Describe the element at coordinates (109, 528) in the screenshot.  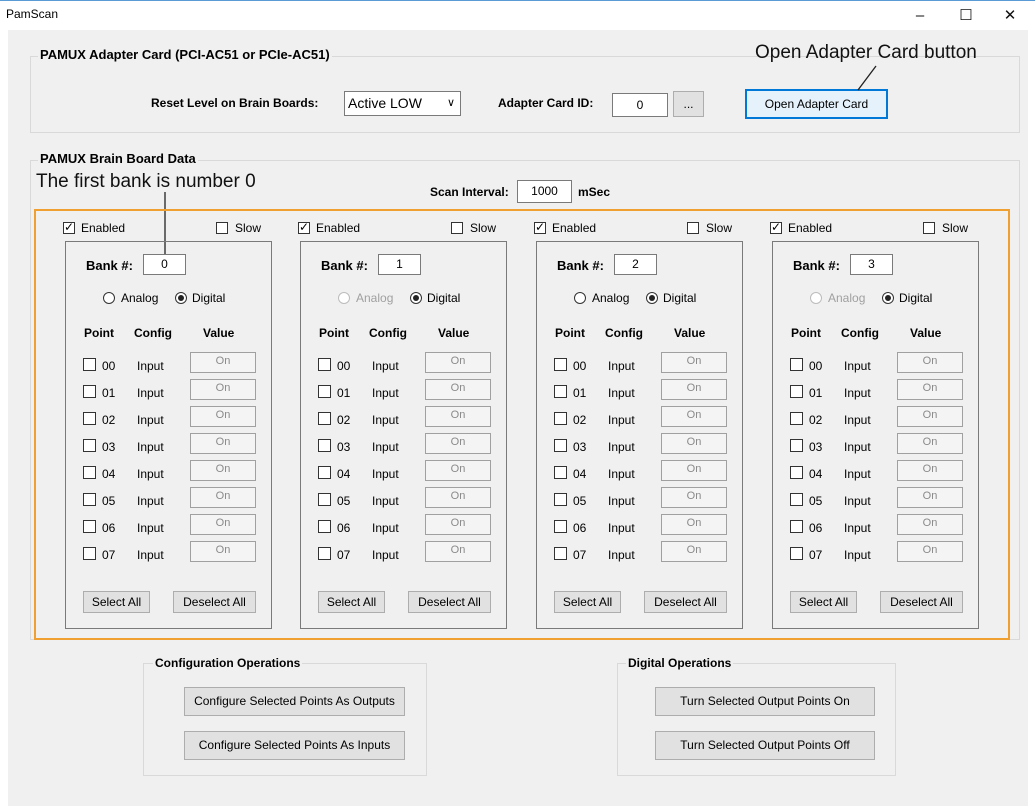
I see `point-number: 06` at that location.